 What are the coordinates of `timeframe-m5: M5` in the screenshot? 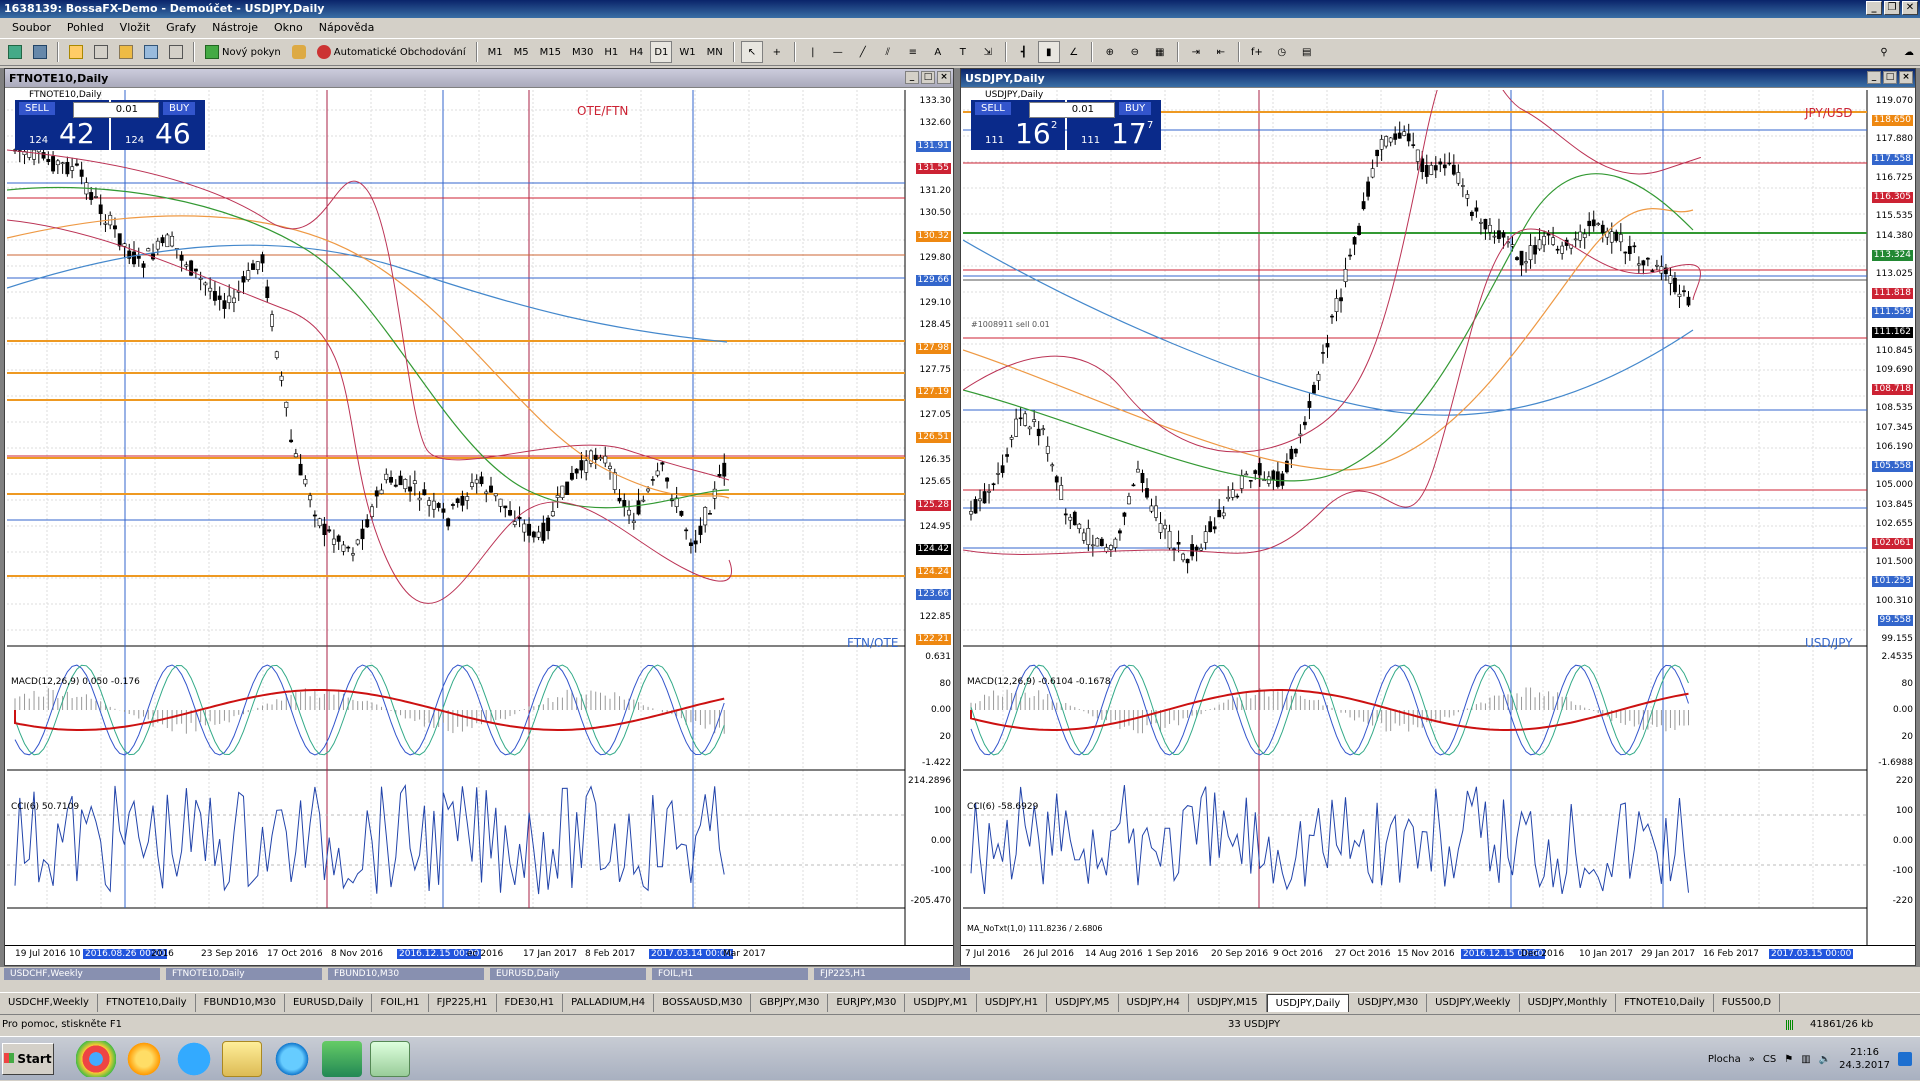 It's located at (521, 52).